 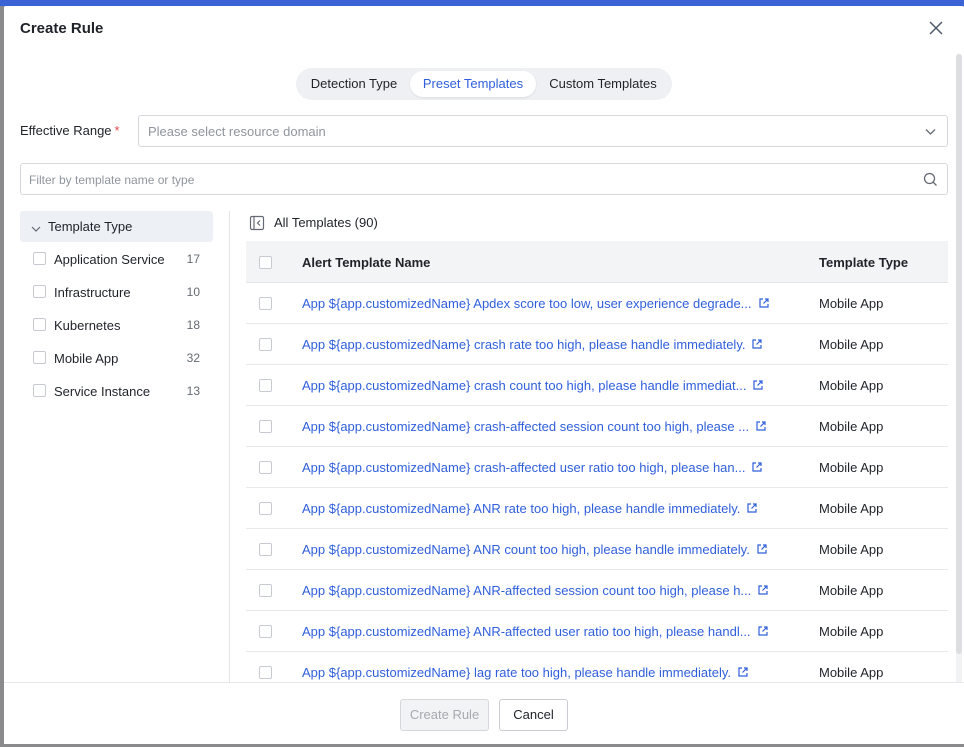 I want to click on tree-item-label: Mobile App, so click(x=86, y=358).